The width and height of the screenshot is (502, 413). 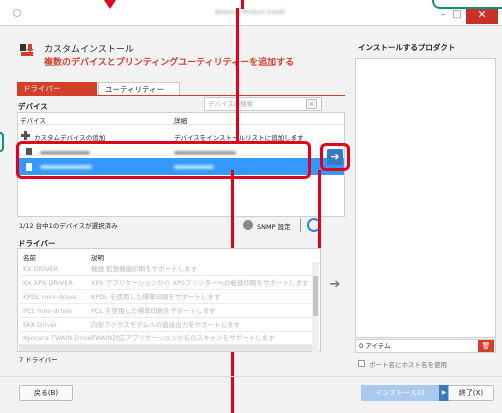 What do you see at coordinates (38, 360) in the screenshot?
I see `driver-count: 7 ドライバー` at bounding box center [38, 360].